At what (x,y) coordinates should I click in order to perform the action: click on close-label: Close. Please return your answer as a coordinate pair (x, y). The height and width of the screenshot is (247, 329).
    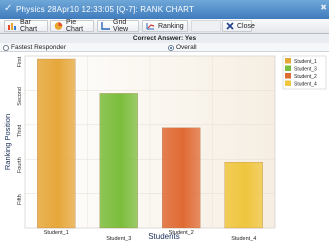
    Looking at the image, I should click on (246, 26).